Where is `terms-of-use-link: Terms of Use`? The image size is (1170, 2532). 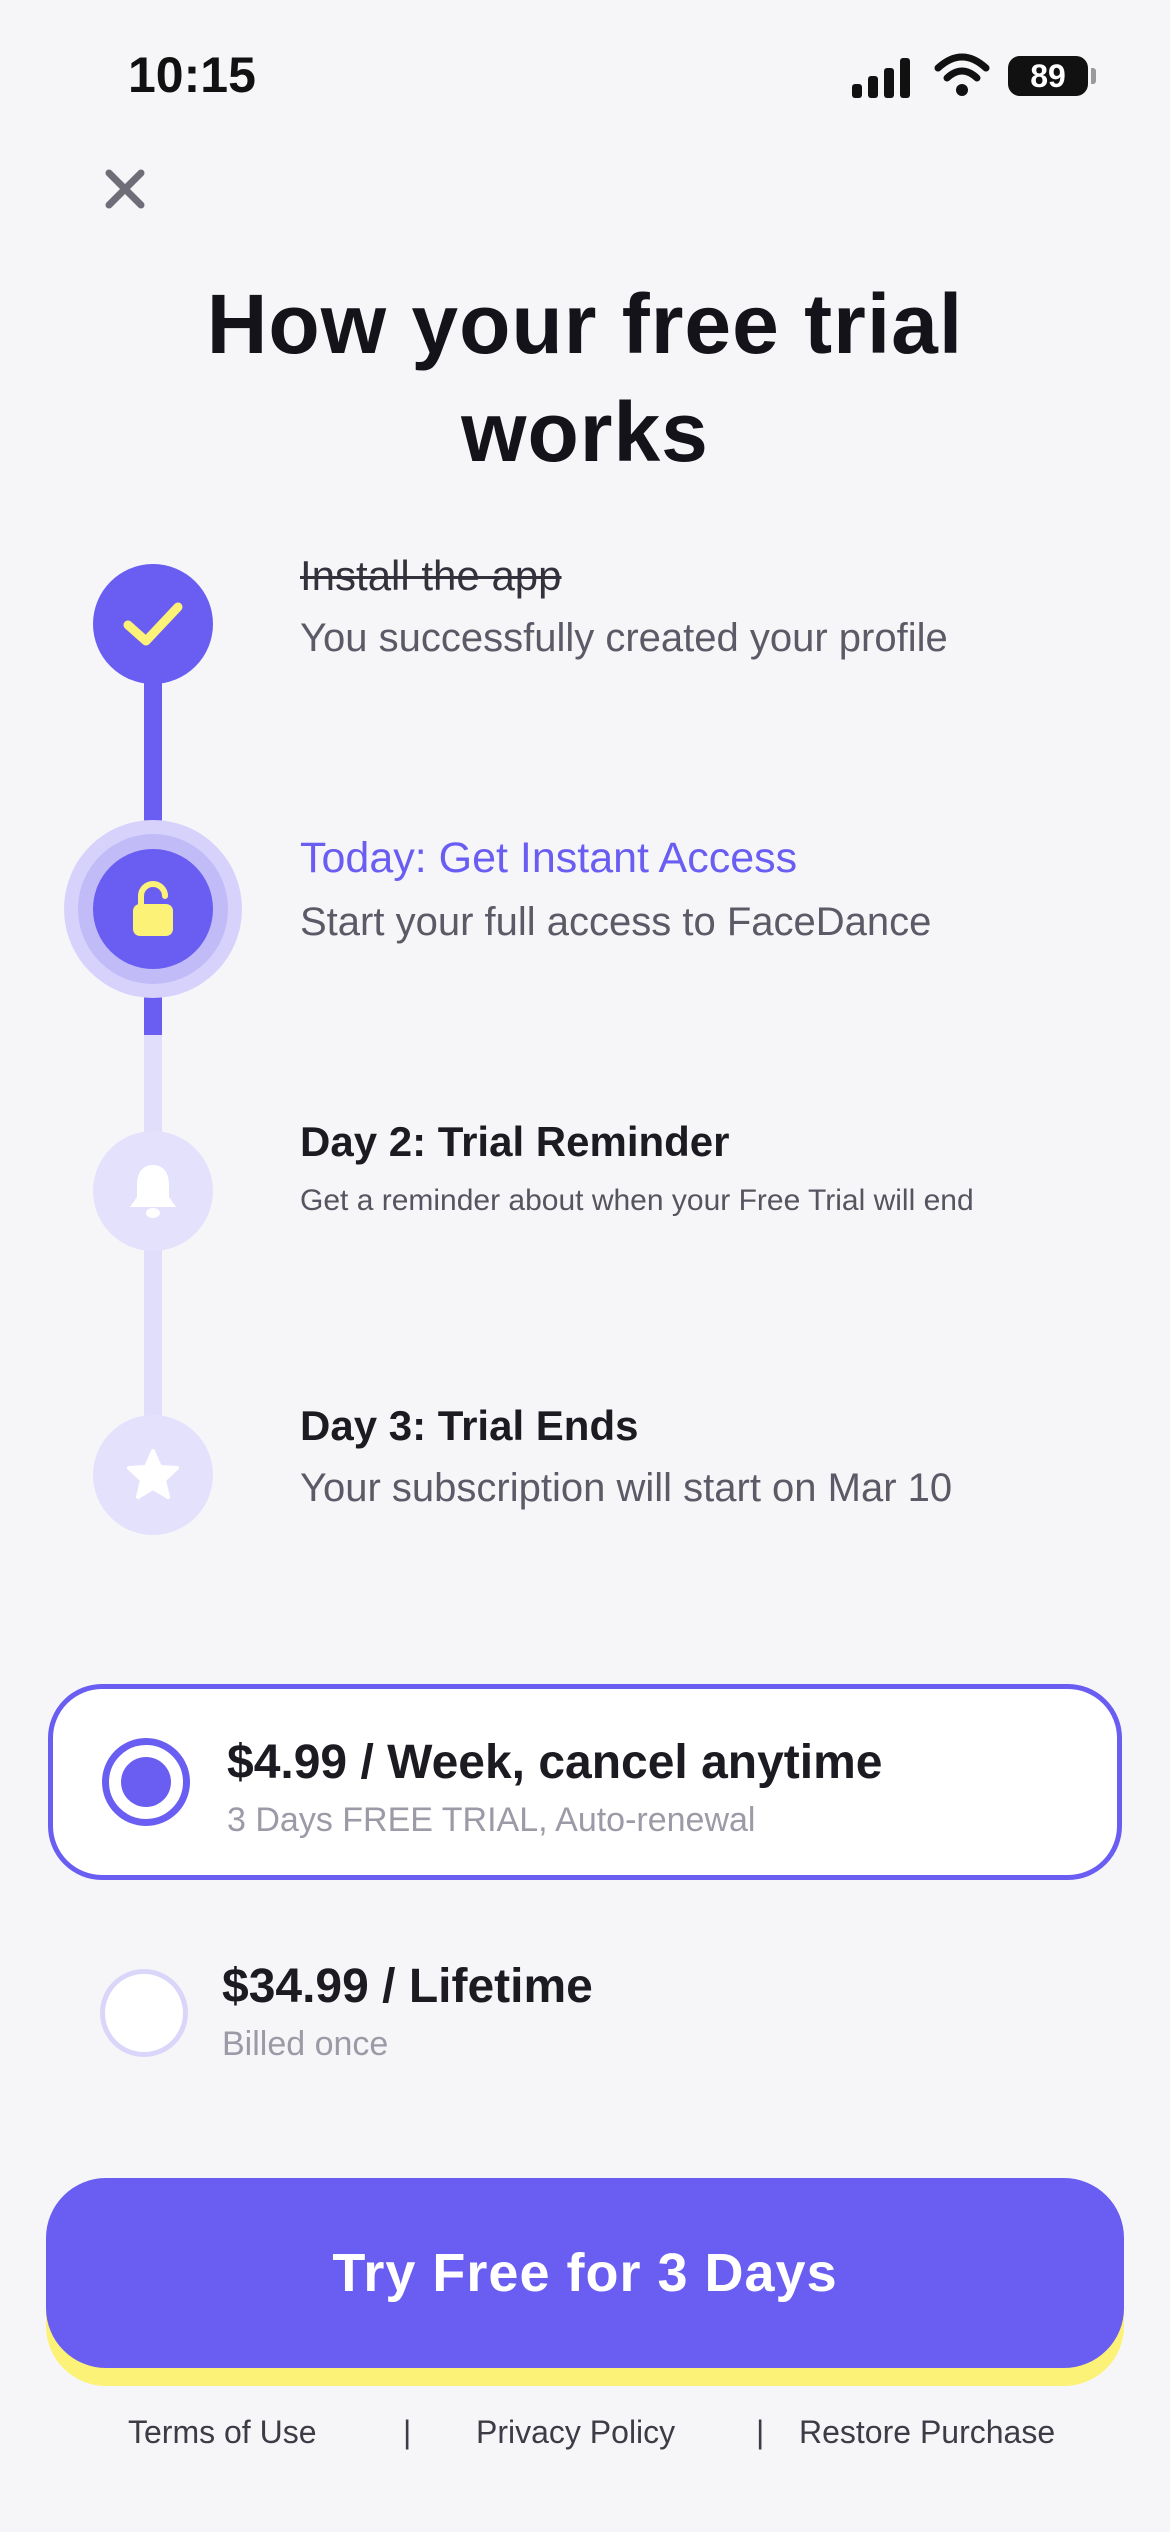
terms-of-use-link: Terms of Use is located at coordinates (222, 2432).